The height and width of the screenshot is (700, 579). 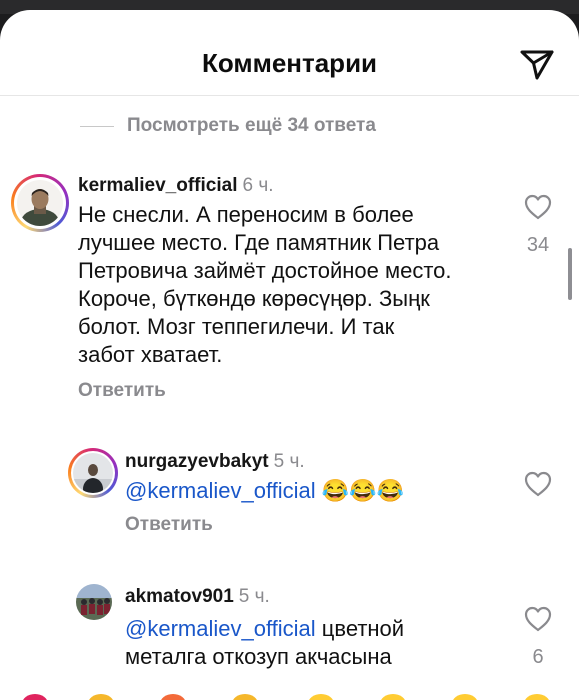 What do you see at coordinates (101, 697) in the screenshot?
I see `clap-emoji-icon` at bounding box center [101, 697].